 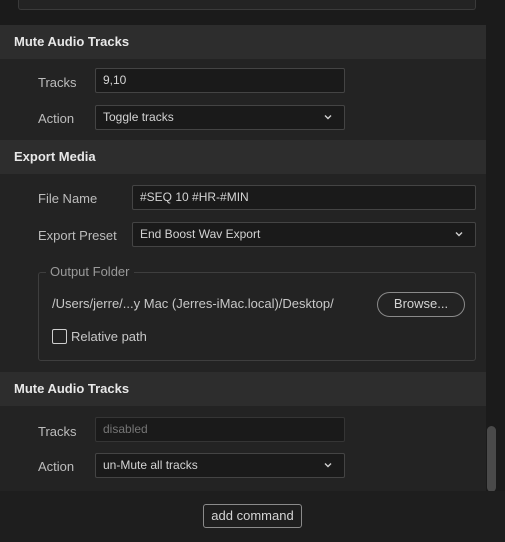 What do you see at coordinates (138, 117) in the screenshot?
I see `action-select-value: Toggle tracks` at bounding box center [138, 117].